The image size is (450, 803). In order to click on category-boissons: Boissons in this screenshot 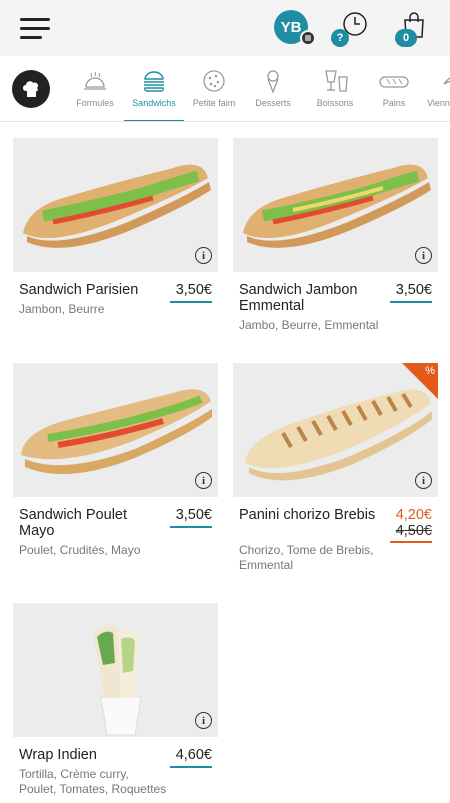, I will do `click(335, 93)`.